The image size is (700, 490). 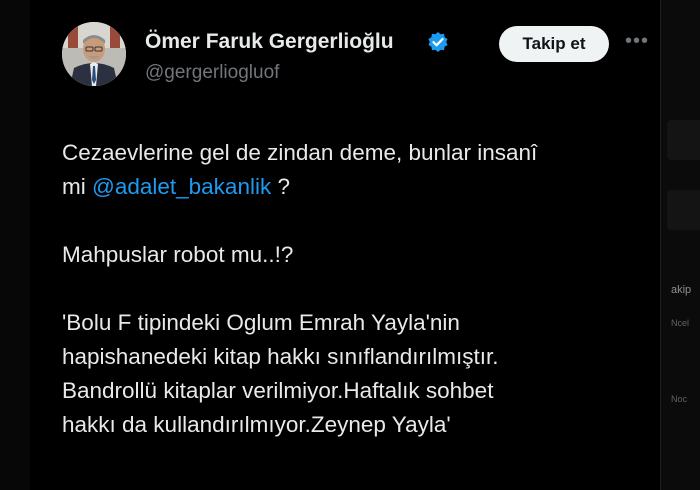 What do you see at coordinates (438, 42) in the screenshot?
I see `verified-badge-icon` at bounding box center [438, 42].